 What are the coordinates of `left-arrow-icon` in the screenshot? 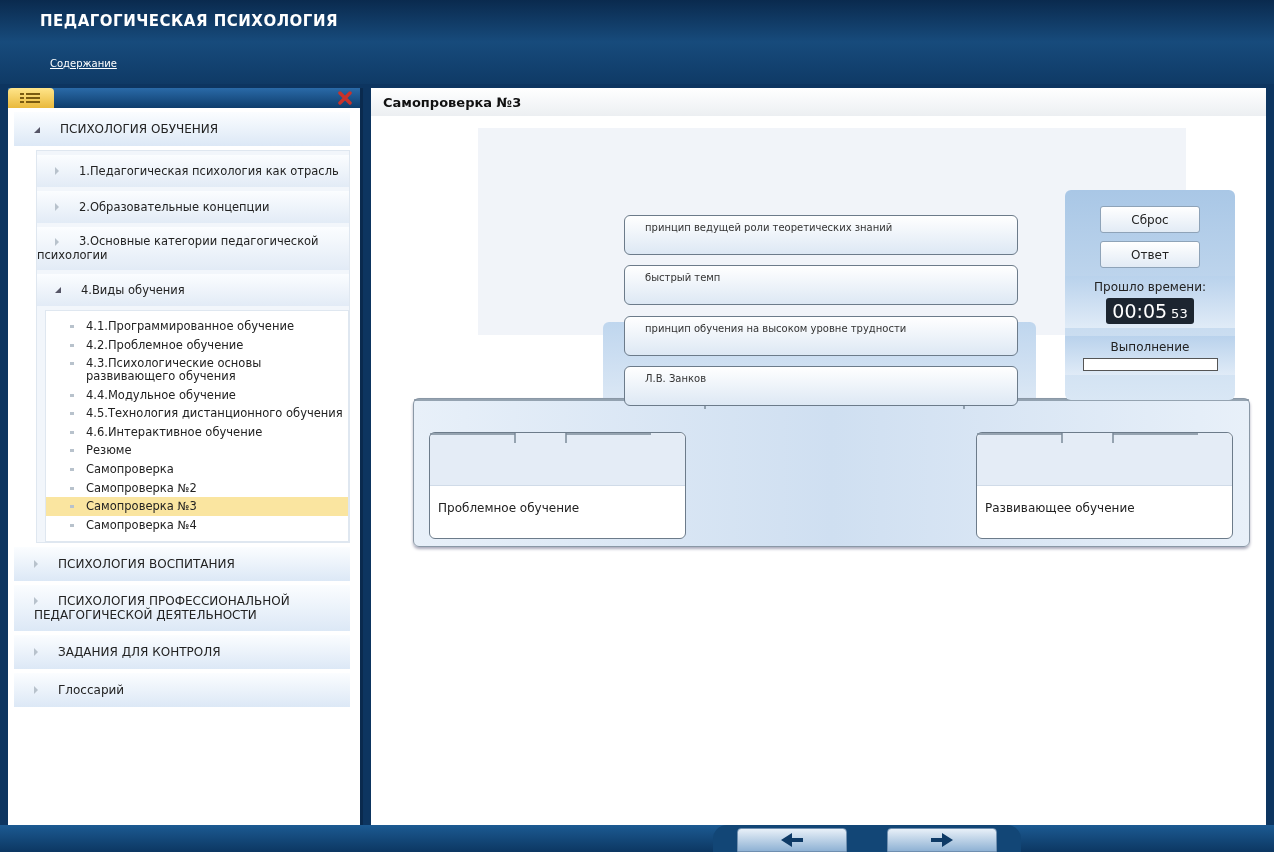 It's located at (792, 840).